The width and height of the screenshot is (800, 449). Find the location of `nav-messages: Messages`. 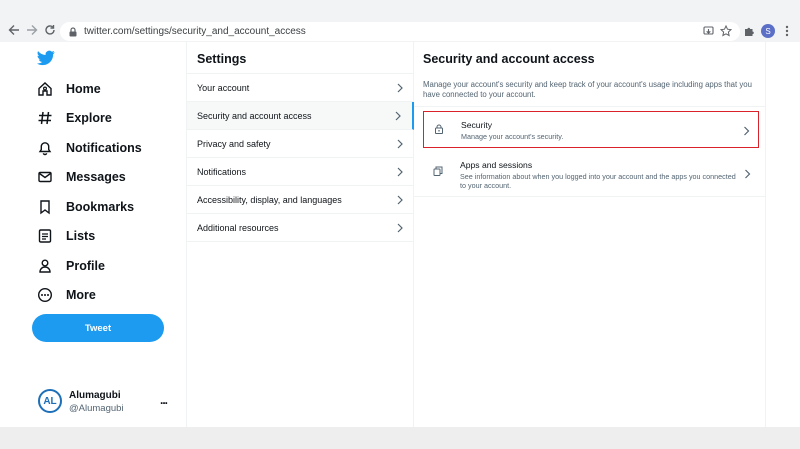

nav-messages: Messages is located at coordinates (81, 177).